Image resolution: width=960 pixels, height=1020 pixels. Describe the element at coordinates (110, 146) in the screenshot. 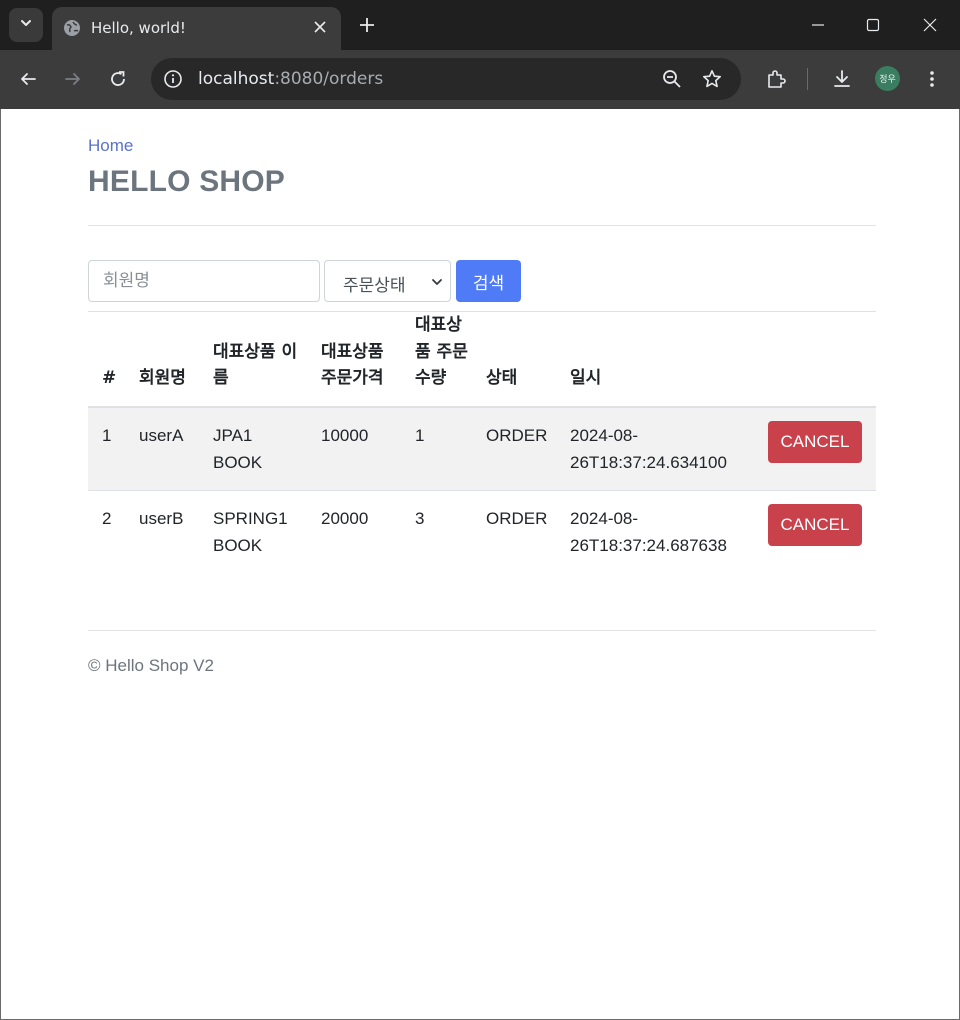

I see `home-link: Home` at that location.